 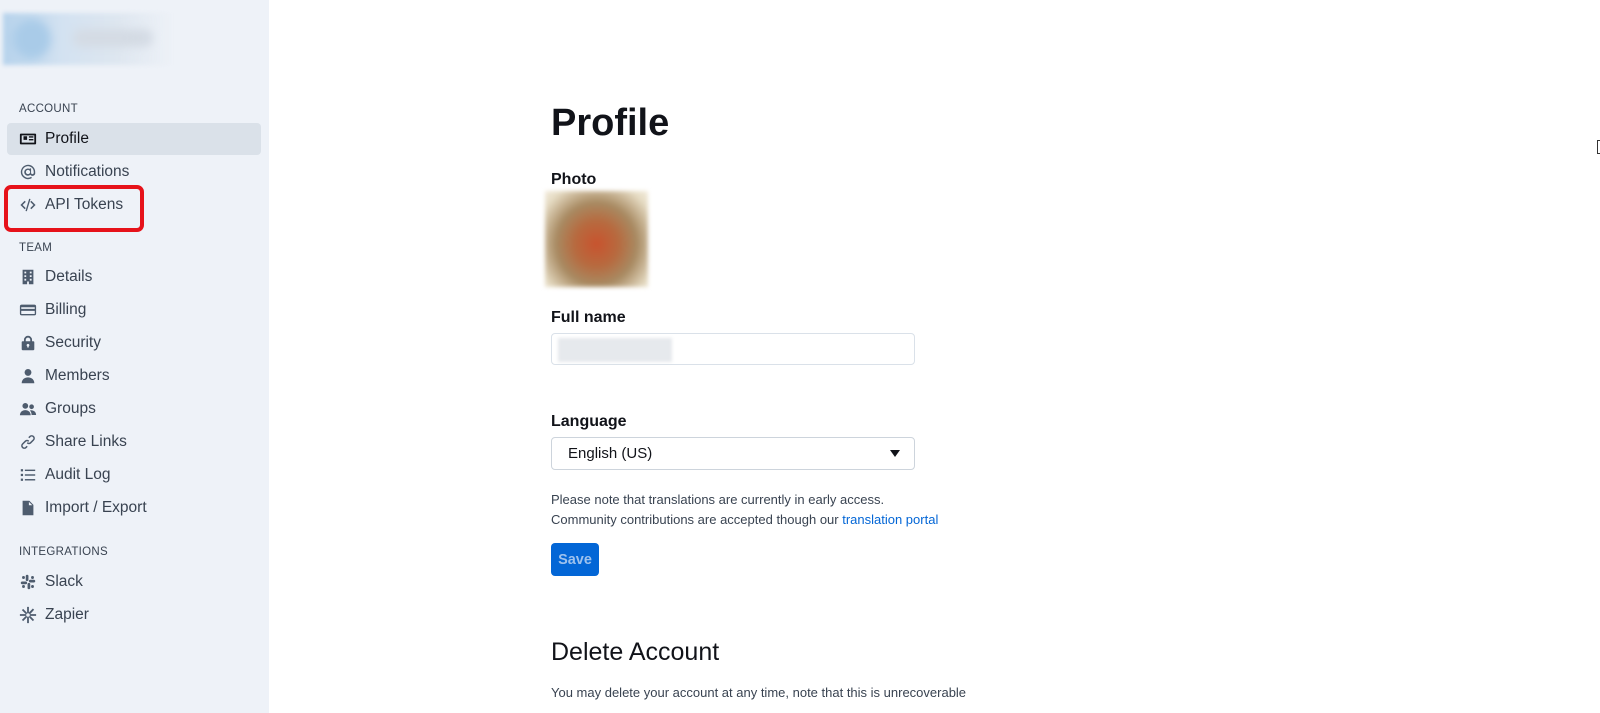 What do you see at coordinates (28, 615) in the screenshot?
I see `zapier-icon` at bounding box center [28, 615].